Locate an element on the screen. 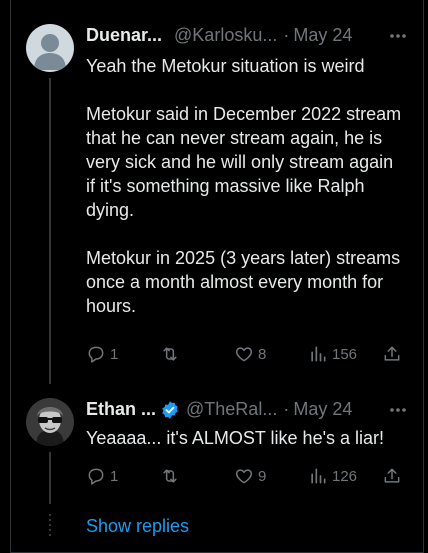 Image resolution: width=428 pixels, height=553 pixels. user-avatar is located at coordinates (50, 422).